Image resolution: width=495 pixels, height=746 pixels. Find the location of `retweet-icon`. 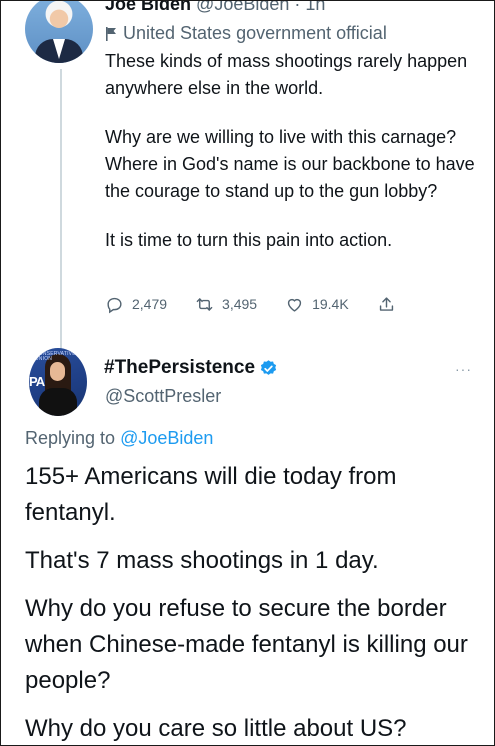

retweet-icon is located at coordinates (204, 304).